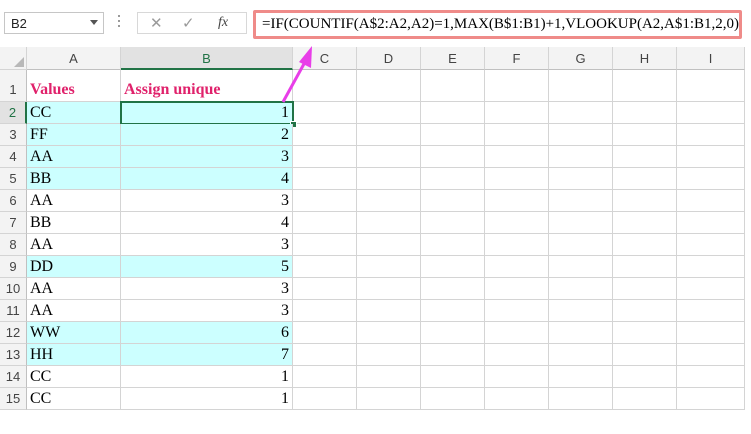 The width and height of the screenshot is (751, 434). What do you see at coordinates (294, 82) in the screenshot?
I see `arrow-shaft` at bounding box center [294, 82].